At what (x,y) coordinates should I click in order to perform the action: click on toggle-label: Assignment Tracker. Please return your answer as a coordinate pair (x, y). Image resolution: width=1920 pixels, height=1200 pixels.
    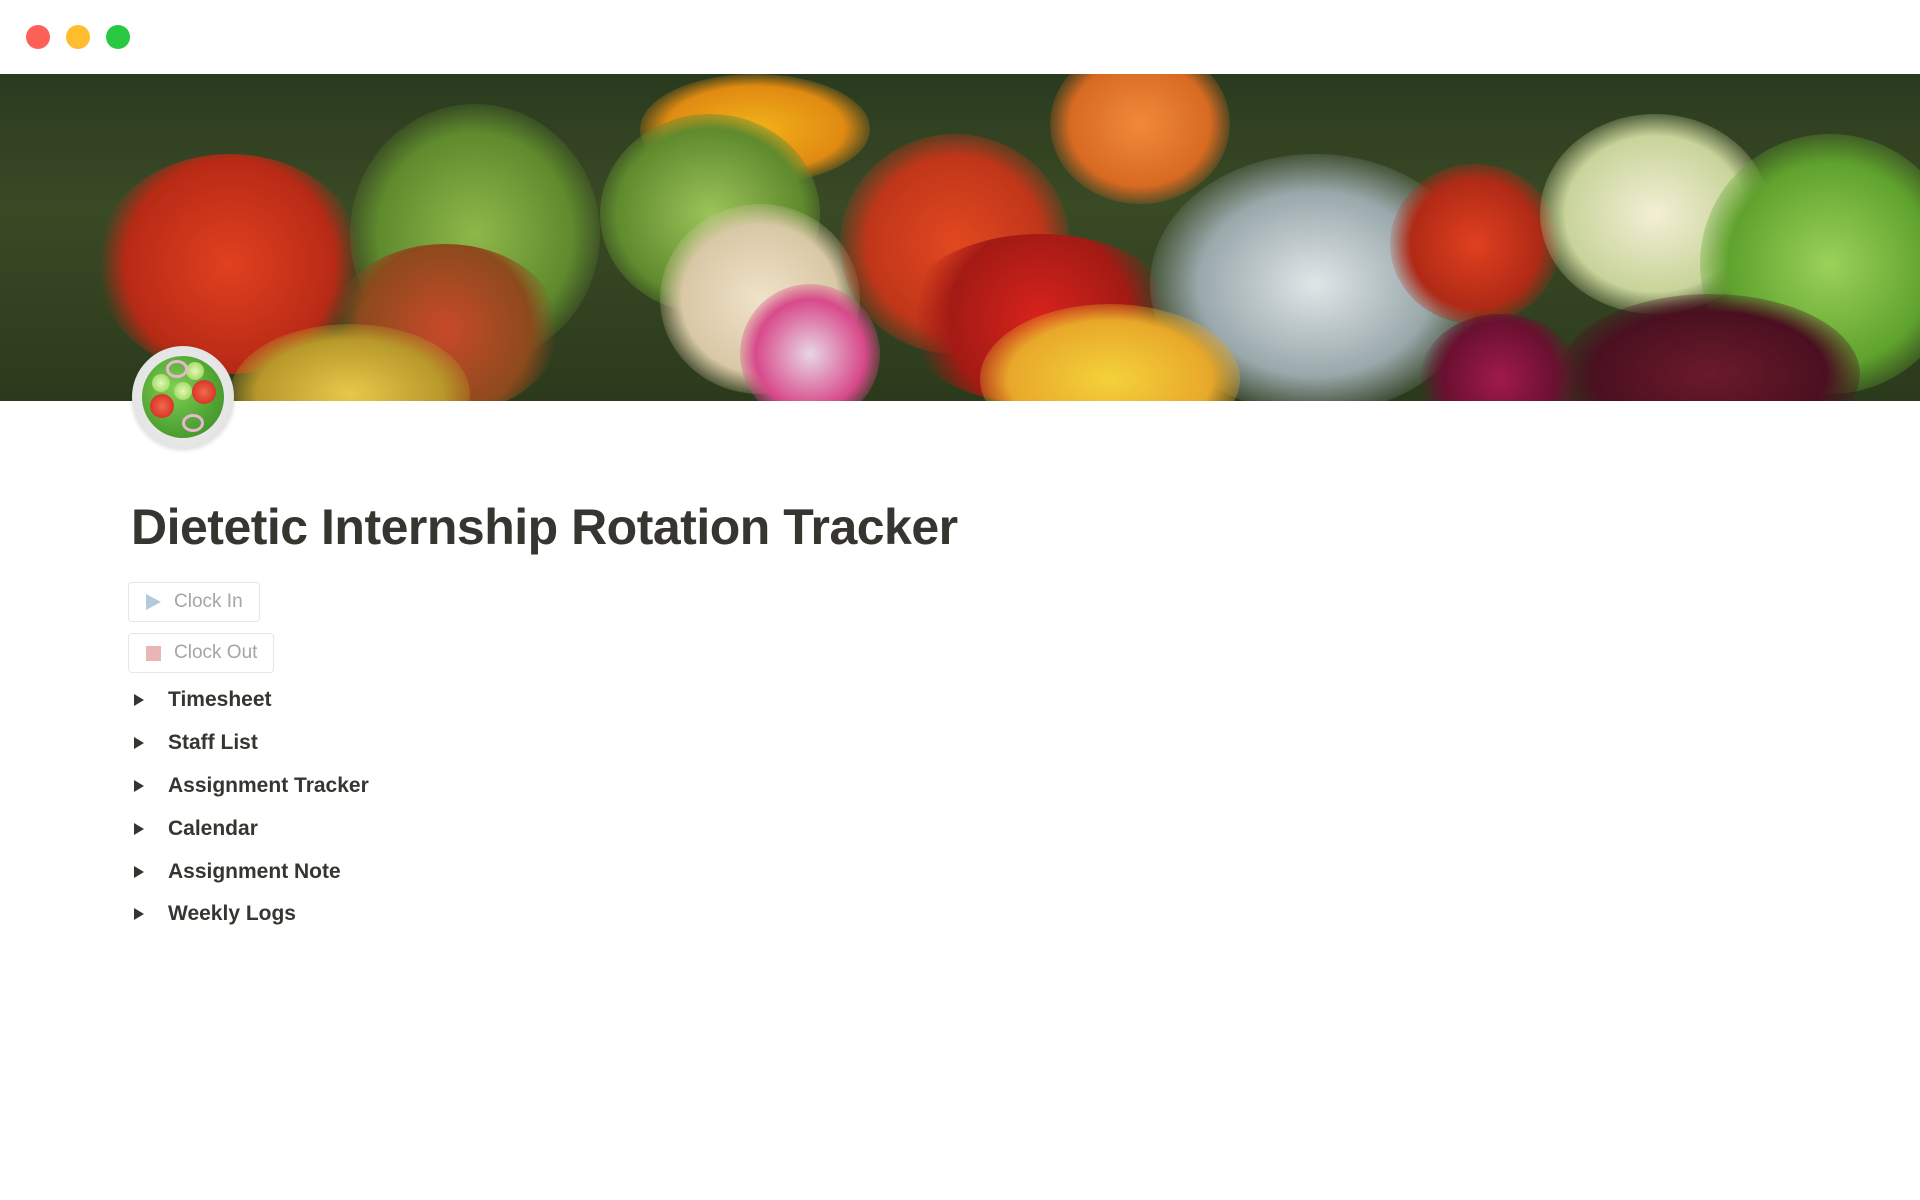
    Looking at the image, I should click on (268, 785).